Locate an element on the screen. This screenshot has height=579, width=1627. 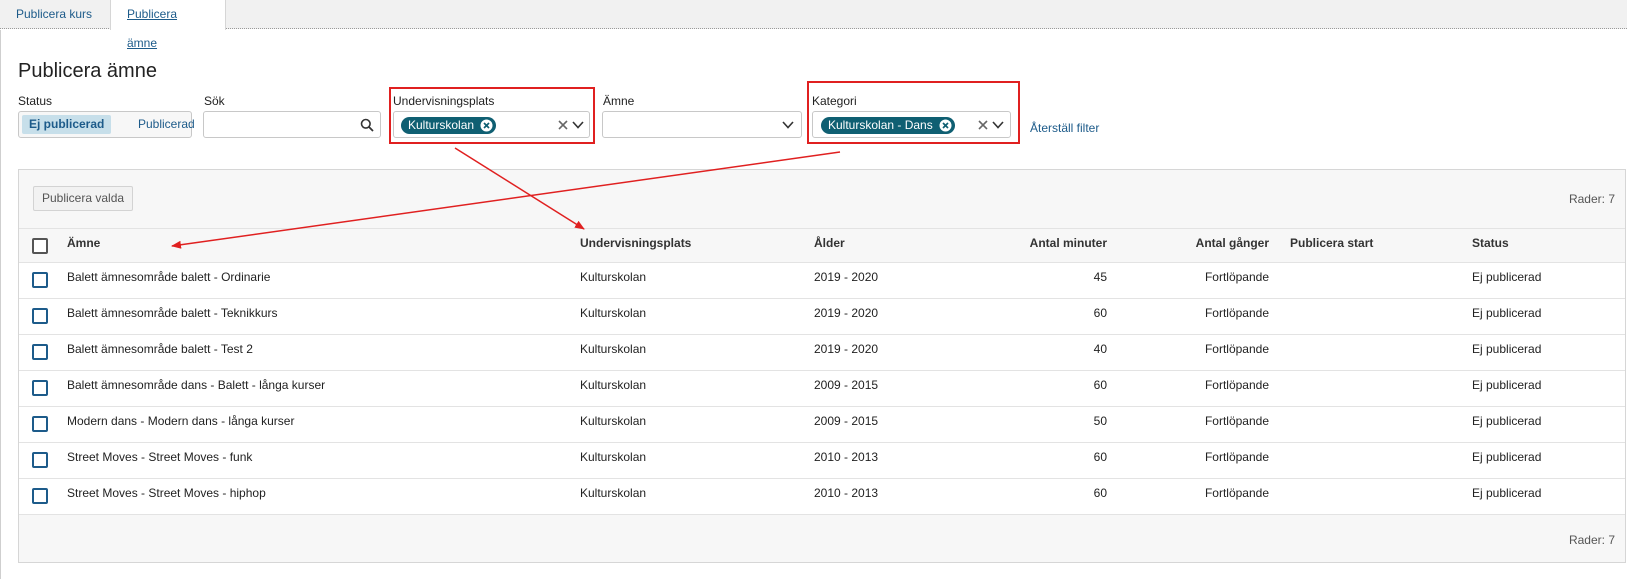
header-amne: Ämne is located at coordinates (307, 246).